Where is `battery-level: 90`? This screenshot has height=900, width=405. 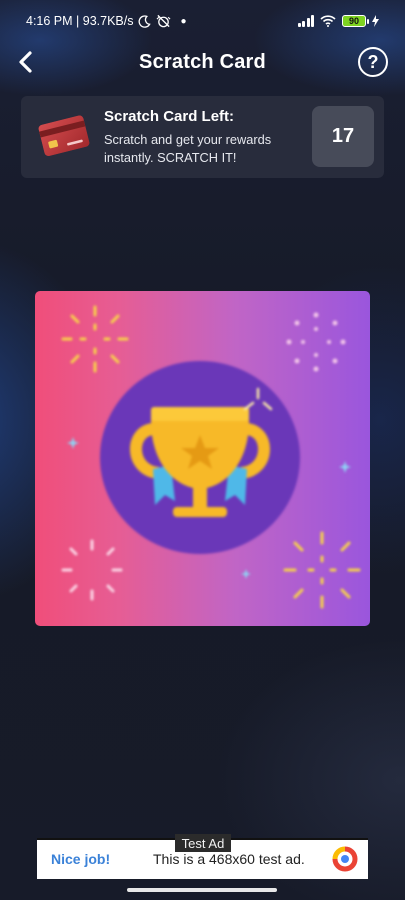 battery-level: 90 is located at coordinates (353, 21).